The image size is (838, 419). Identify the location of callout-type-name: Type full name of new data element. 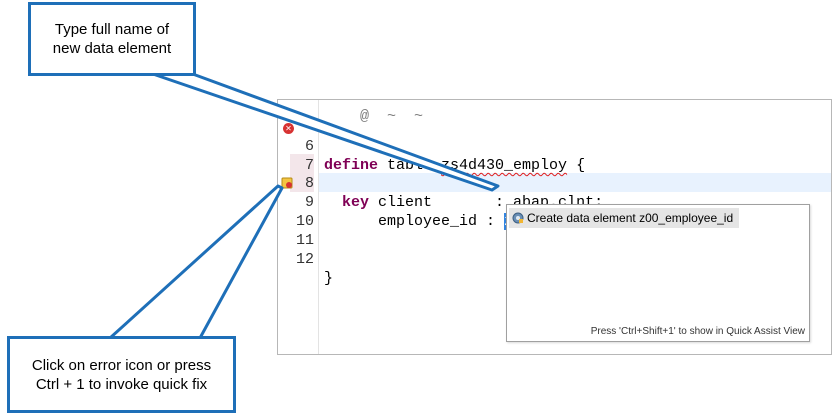
(112, 39).